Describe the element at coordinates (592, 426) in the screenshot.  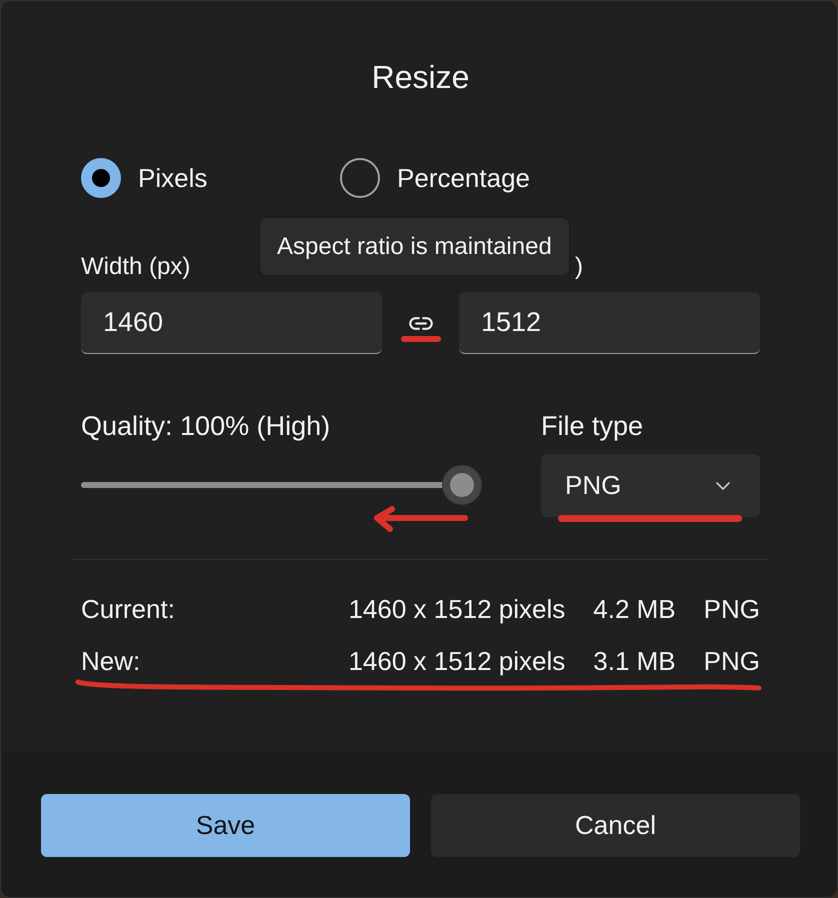
I see `file-type-label: File type` at that location.